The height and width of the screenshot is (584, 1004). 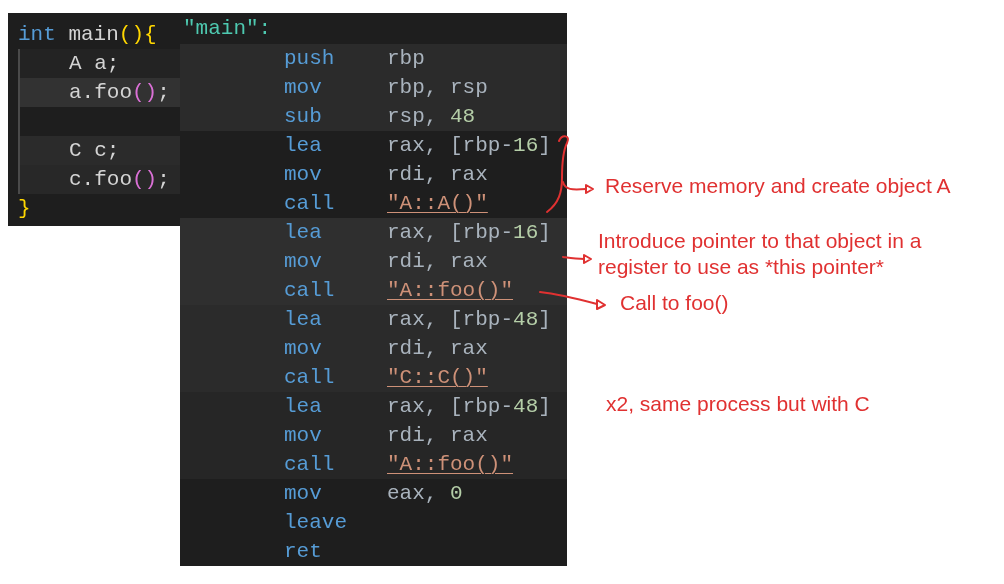 I want to click on label-link: "C::C()", so click(x=437, y=377).